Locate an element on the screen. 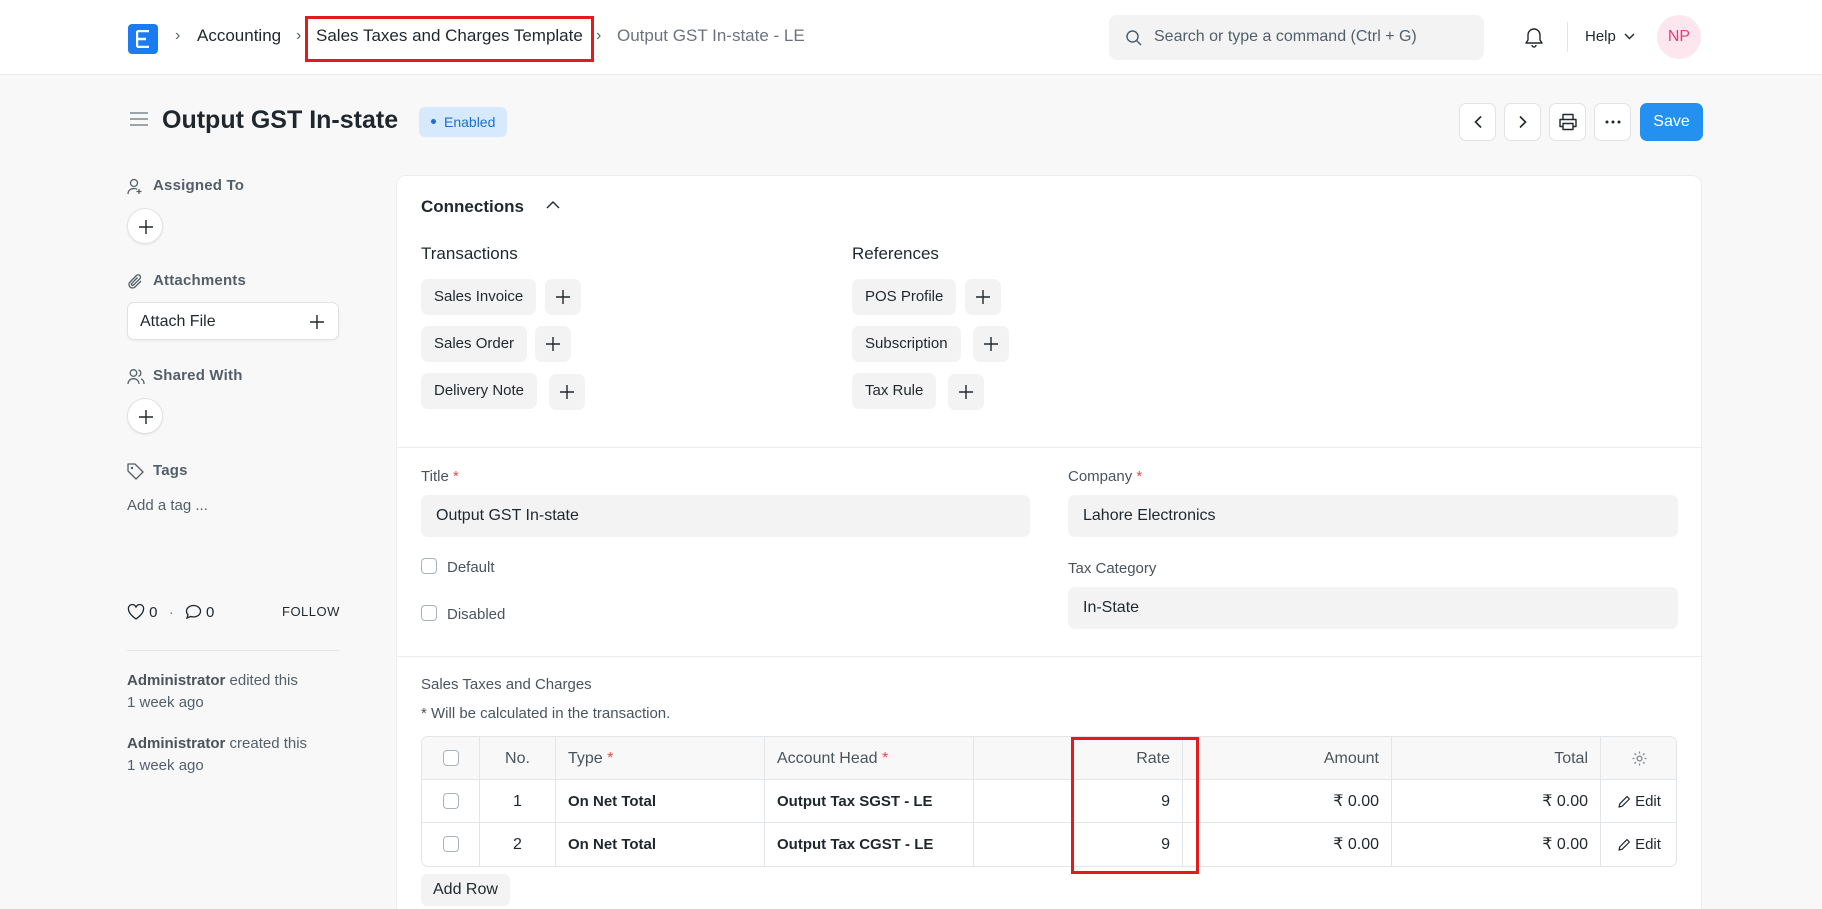  taxes-table-note: * Will be calculated in the transaction. is located at coordinates (546, 713).